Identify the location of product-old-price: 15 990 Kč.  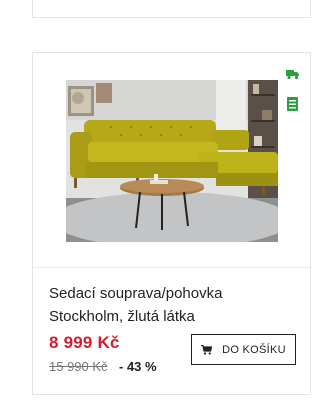
(78, 366).